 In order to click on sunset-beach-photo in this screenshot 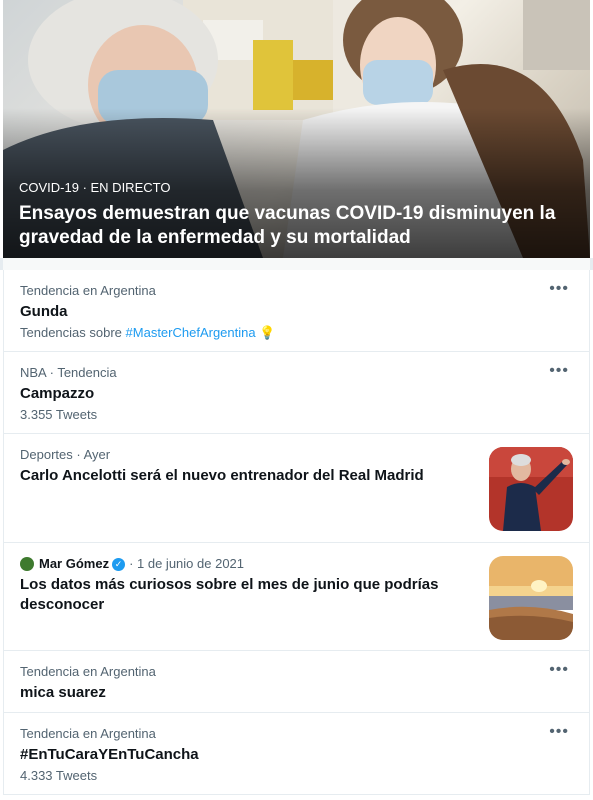, I will do `click(531, 598)`.